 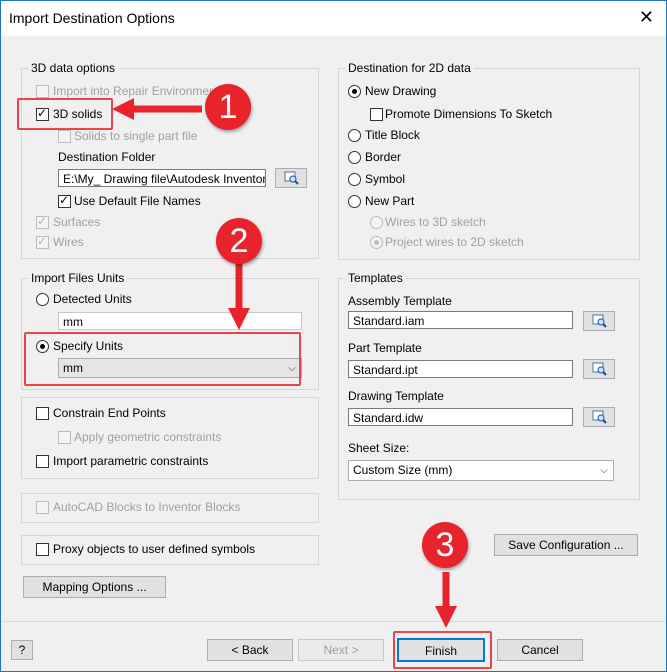 What do you see at coordinates (396, 396) in the screenshot?
I see `drawing-template-label: Drawing Template` at bounding box center [396, 396].